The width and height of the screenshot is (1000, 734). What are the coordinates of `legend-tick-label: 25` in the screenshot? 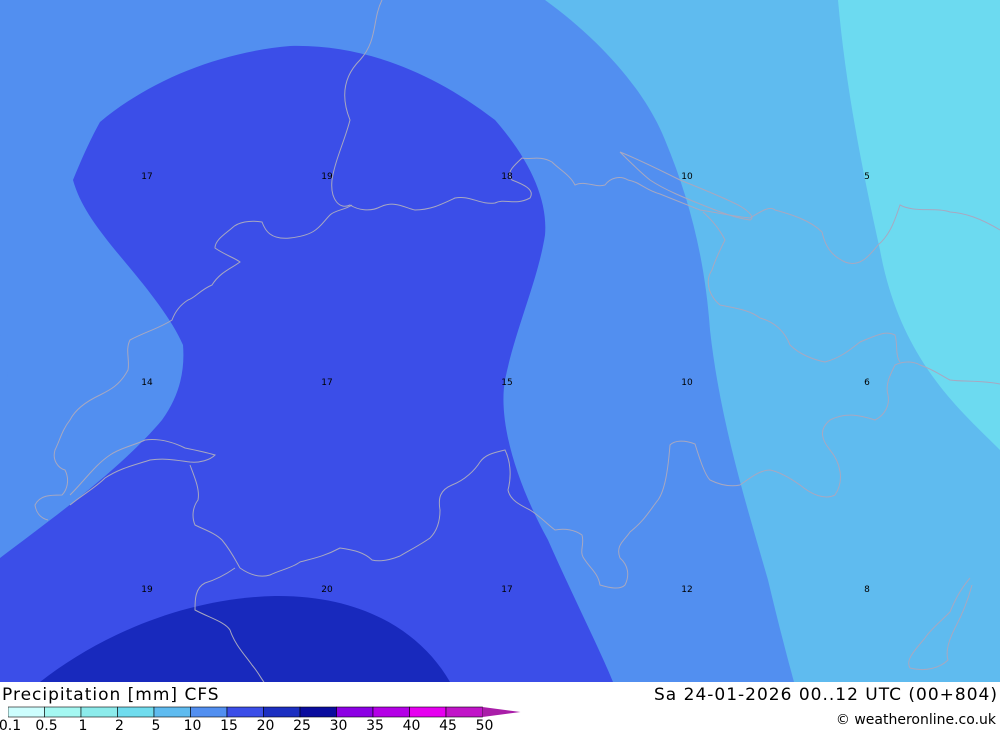 It's located at (302, 726).